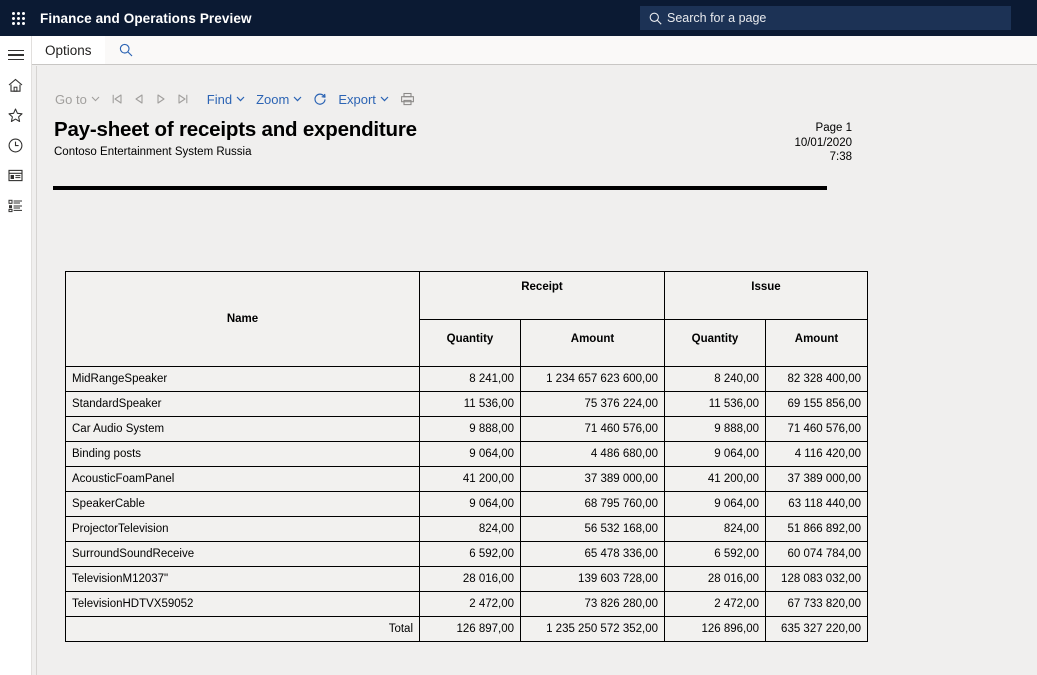  What do you see at coordinates (219, 99) in the screenshot?
I see `find-label: Find` at bounding box center [219, 99].